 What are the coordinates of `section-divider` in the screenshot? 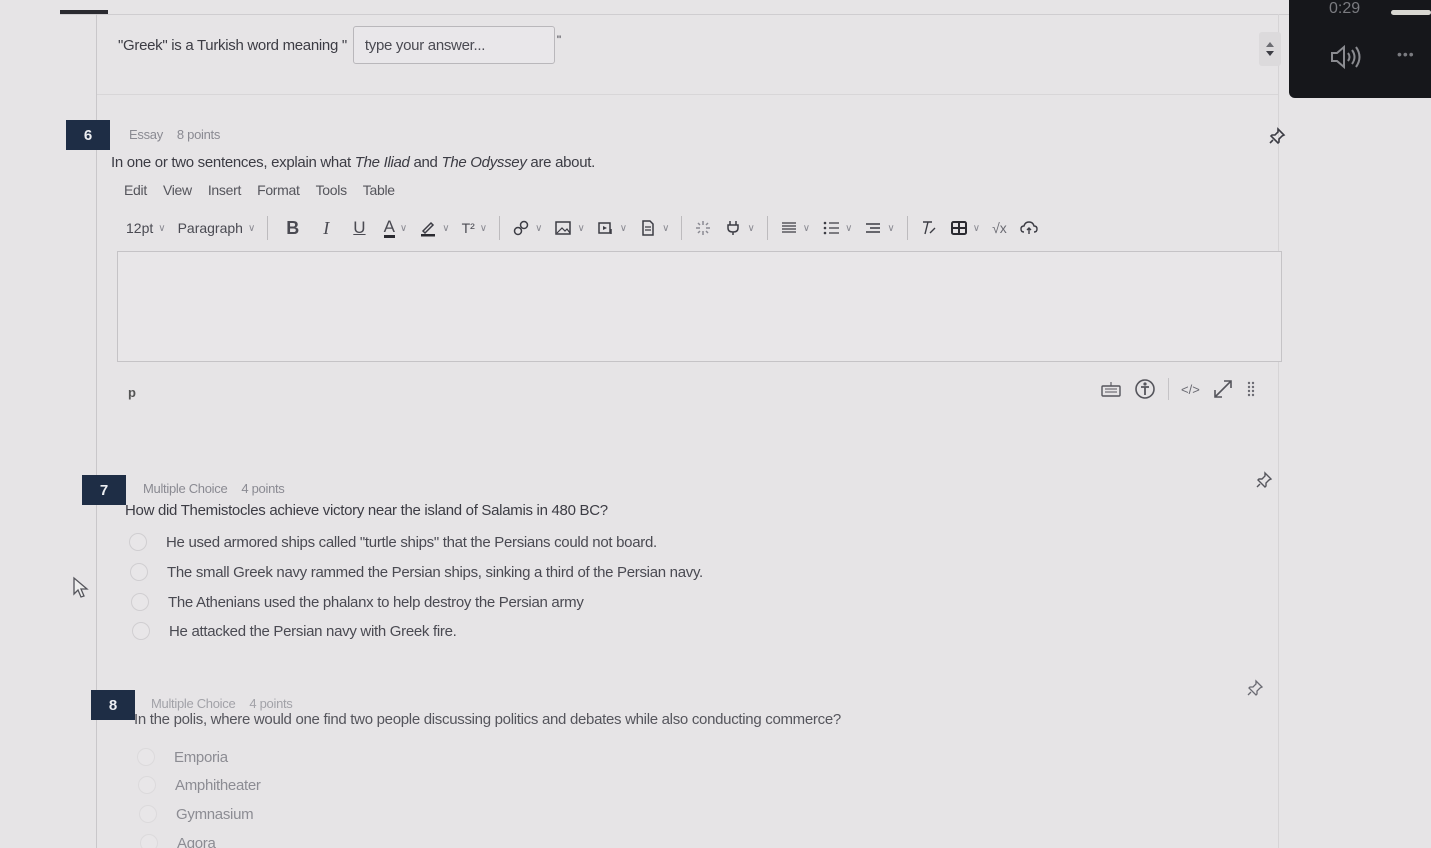 It's located at (687, 94).